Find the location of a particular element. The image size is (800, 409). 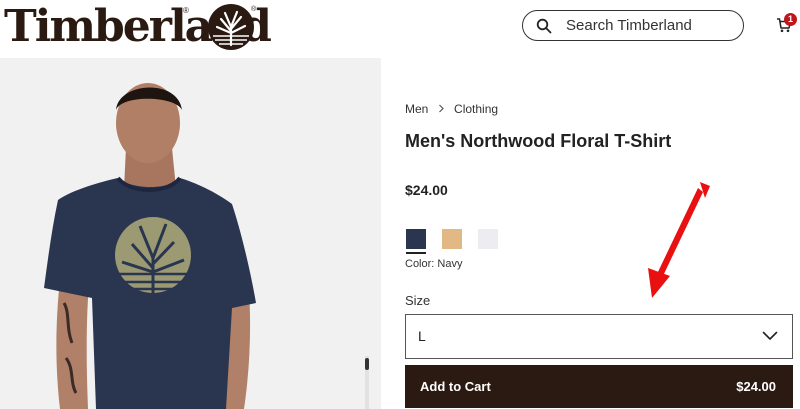

search-input: Search Timberland is located at coordinates (633, 25).